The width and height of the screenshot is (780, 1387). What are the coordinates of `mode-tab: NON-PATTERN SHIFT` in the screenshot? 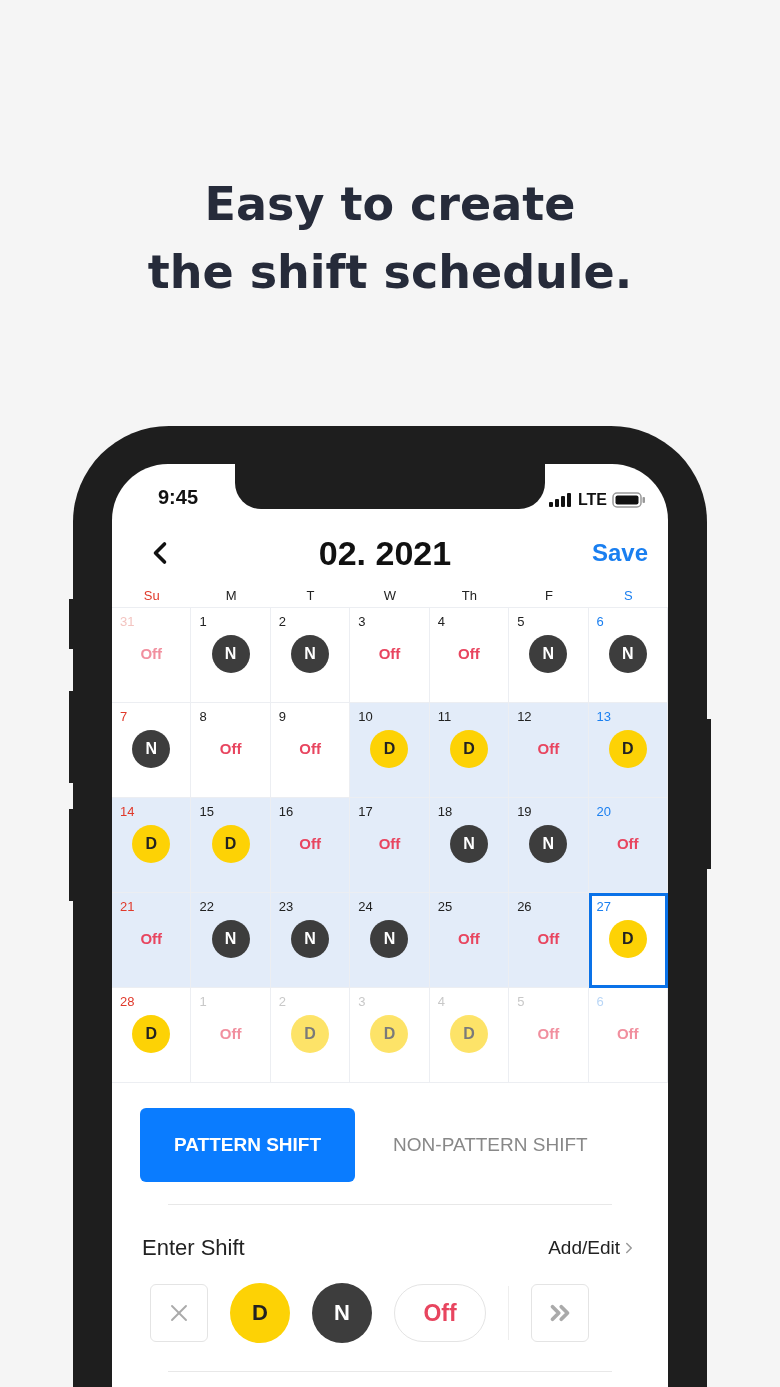 It's located at (490, 1145).